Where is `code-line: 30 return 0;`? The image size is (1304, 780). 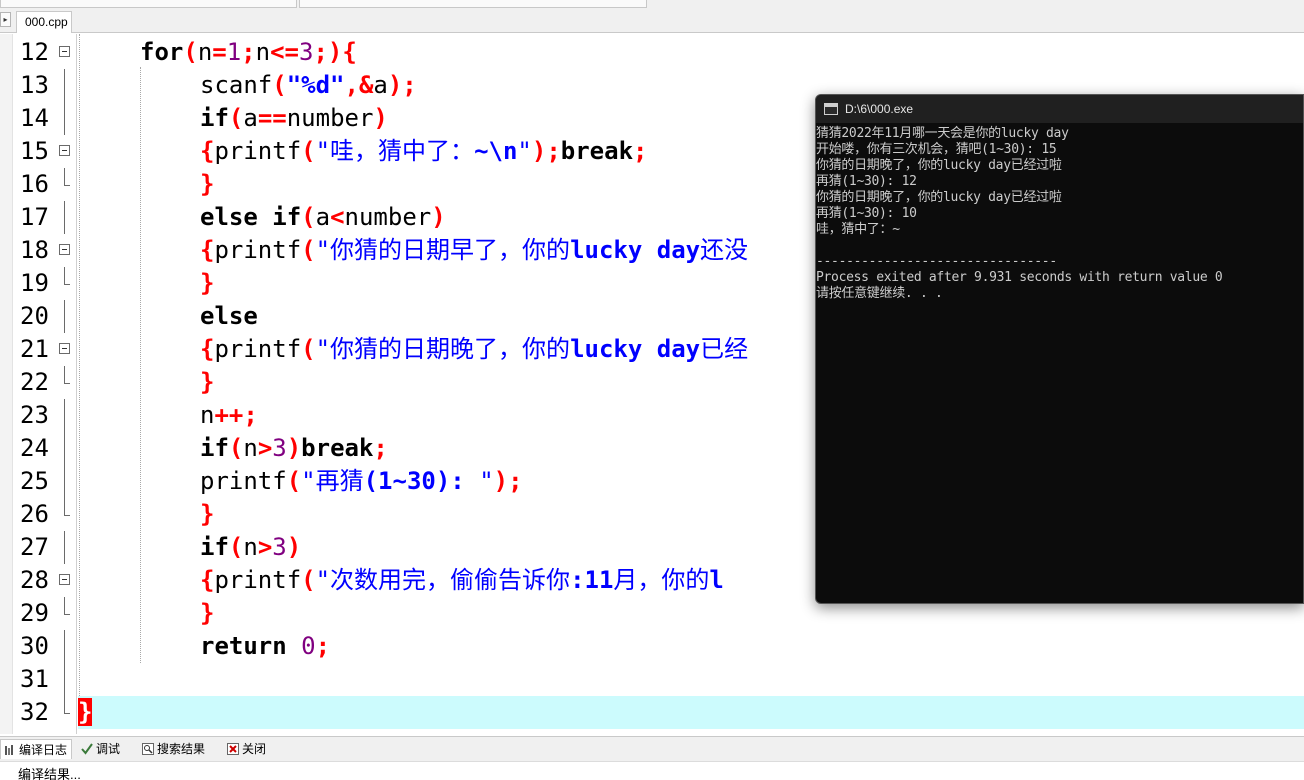
code-line: 30 return 0; is located at coordinates (652, 646).